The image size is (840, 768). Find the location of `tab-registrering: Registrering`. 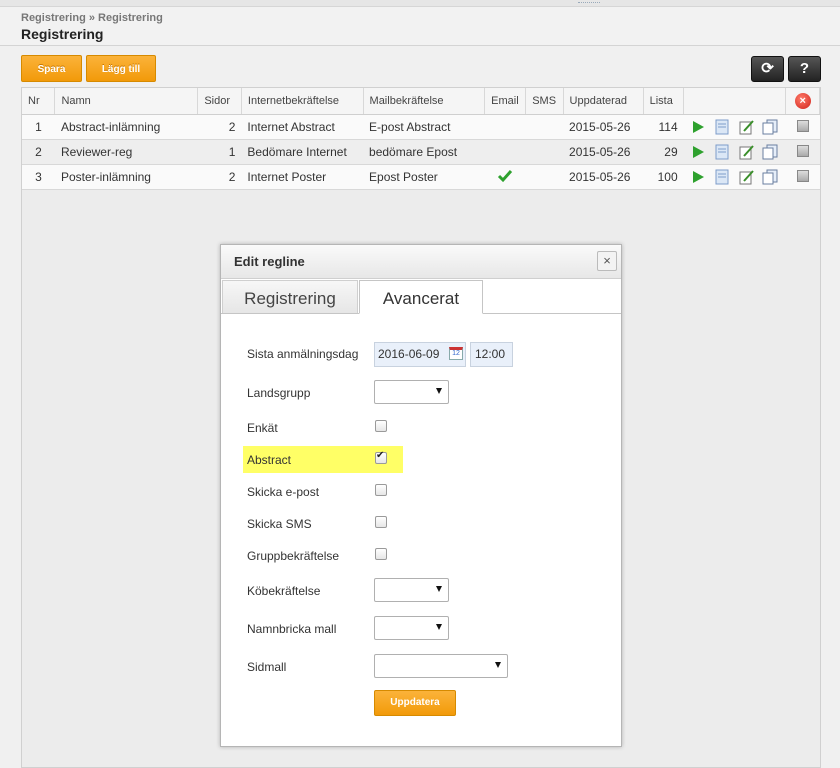

tab-registrering: Registrering is located at coordinates (290, 296).